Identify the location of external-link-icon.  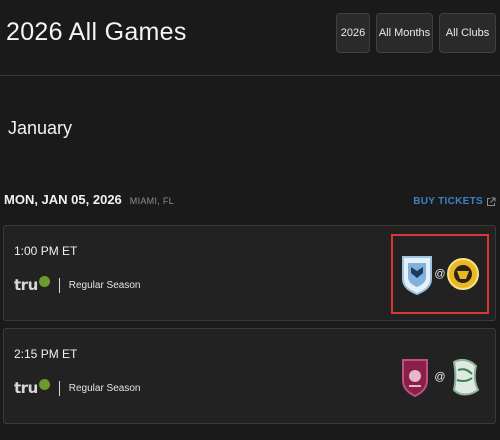
(491, 202).